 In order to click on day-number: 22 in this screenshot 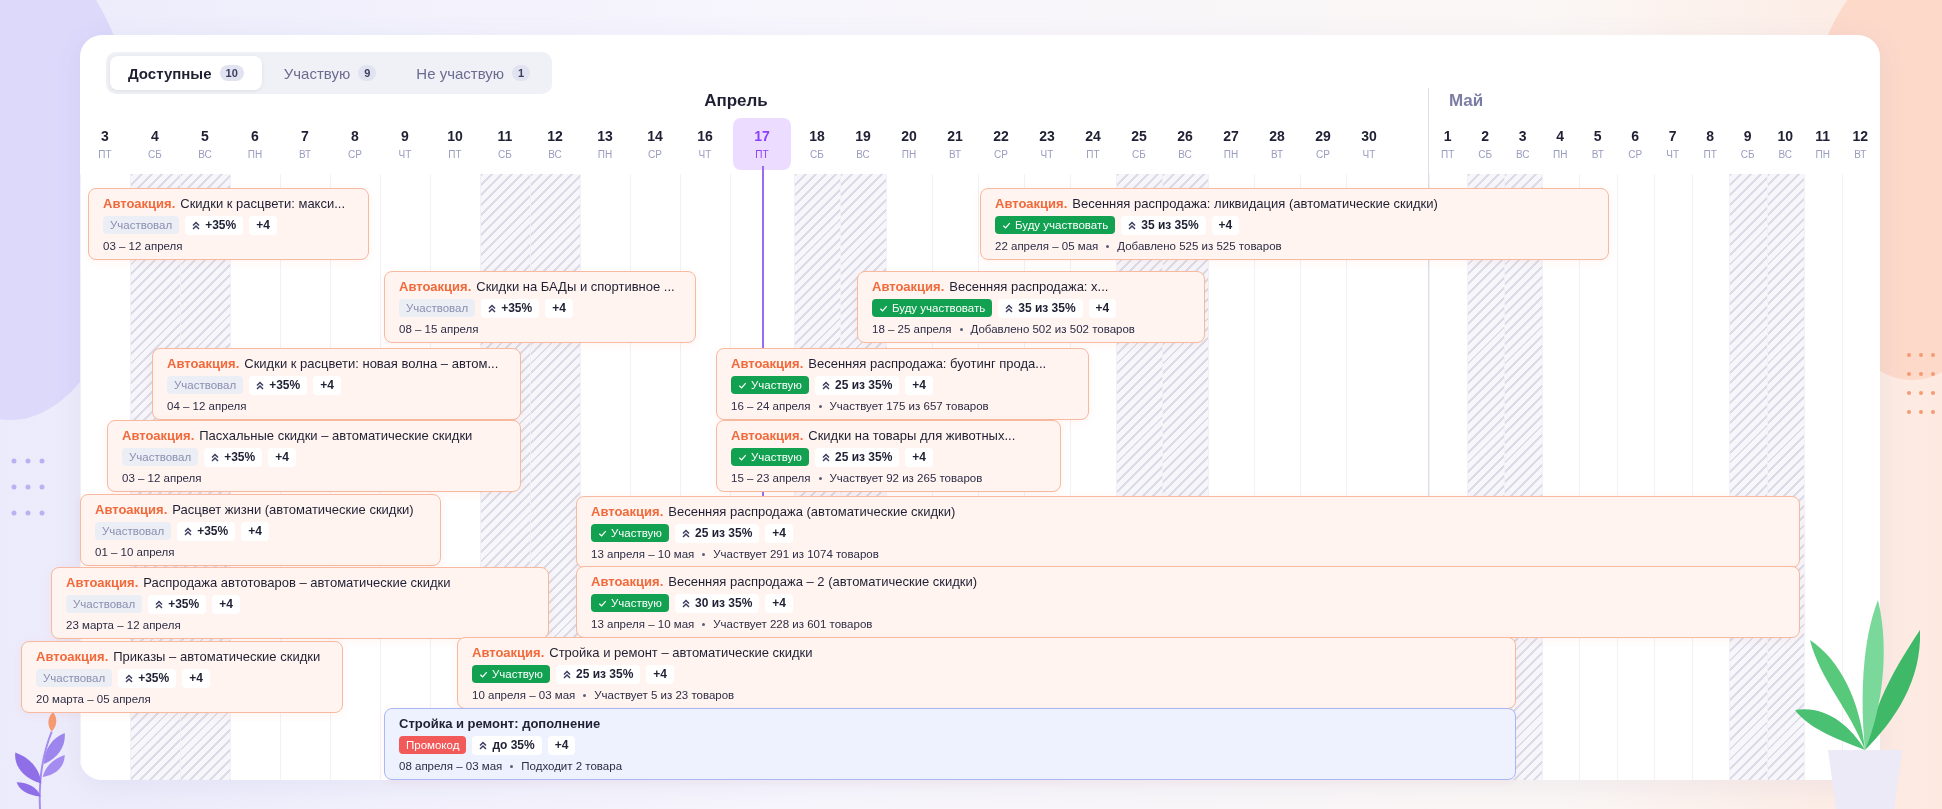, I will do `click(1001, 136)`.